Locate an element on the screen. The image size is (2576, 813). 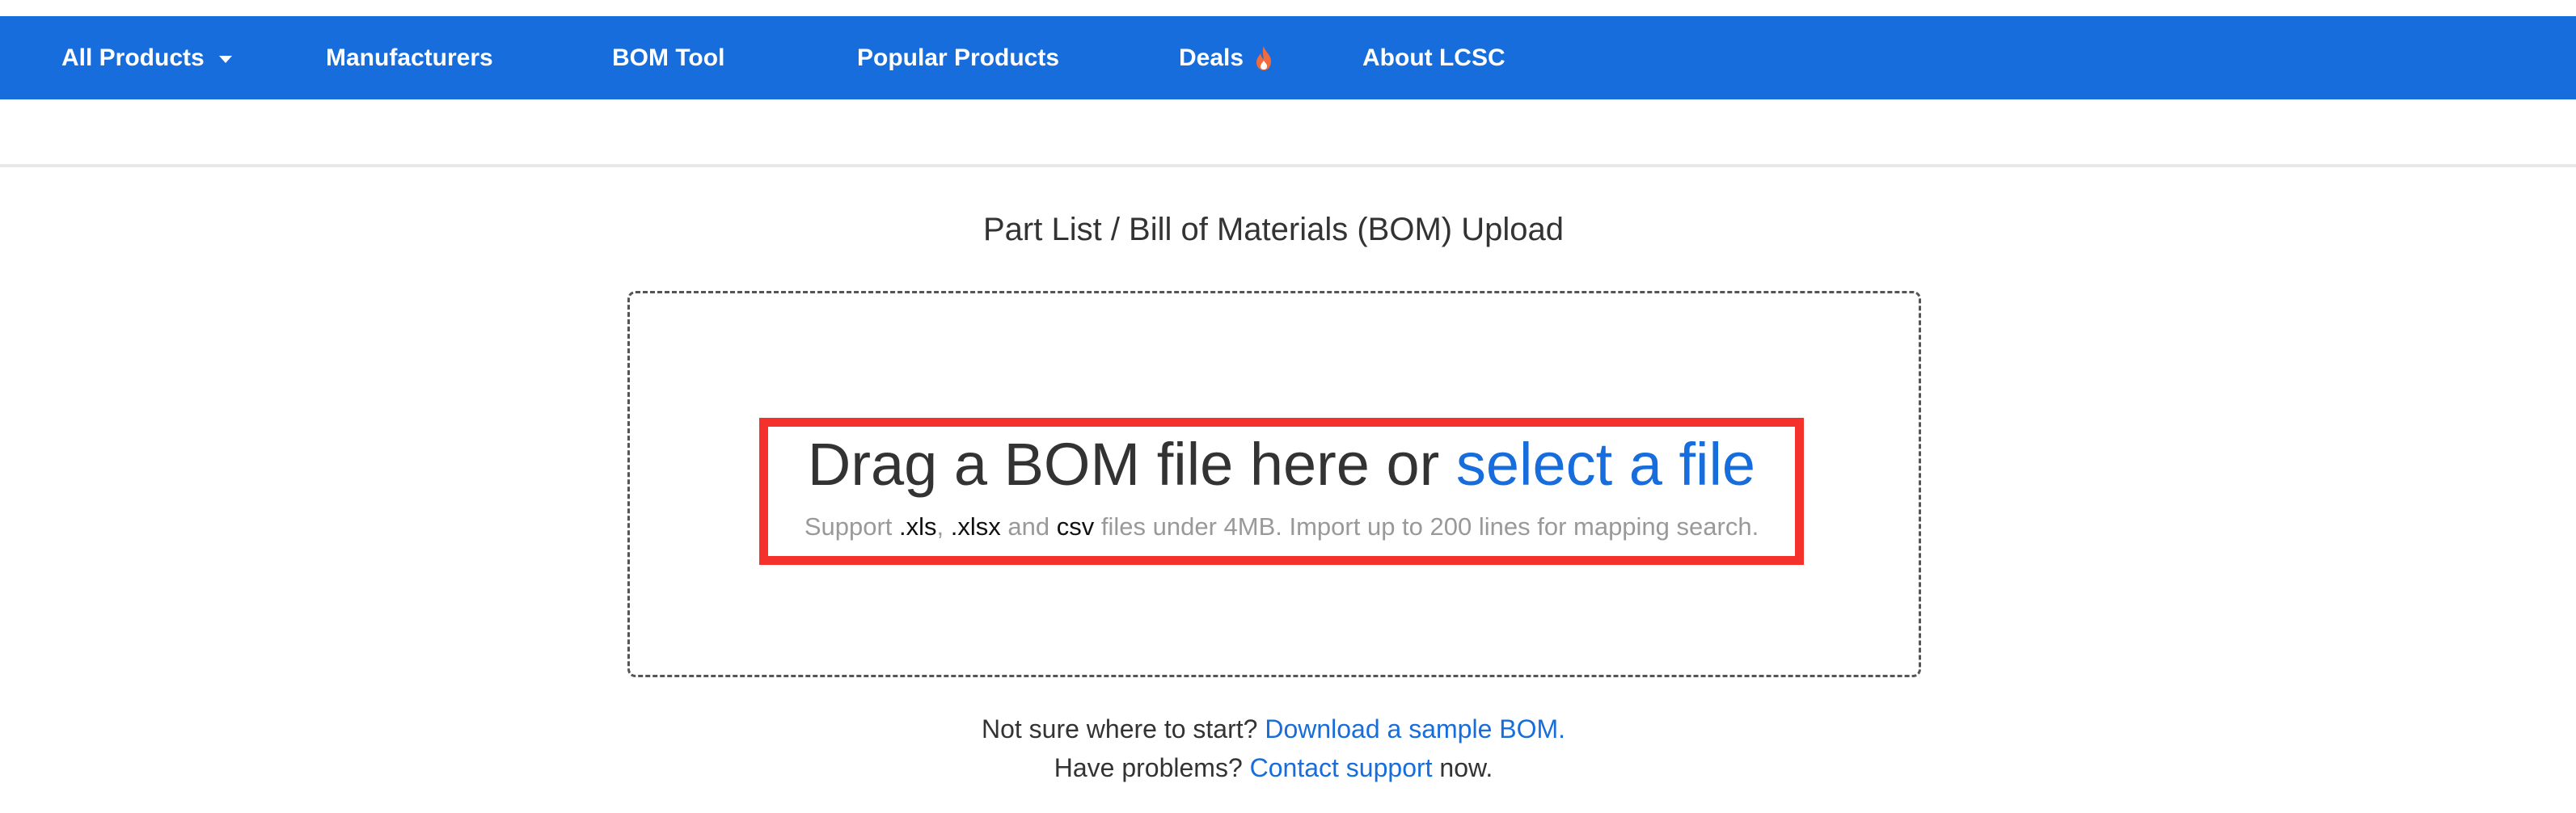
nav-manufacturers-label: Manufacturers is located at coordinates (409, 57).